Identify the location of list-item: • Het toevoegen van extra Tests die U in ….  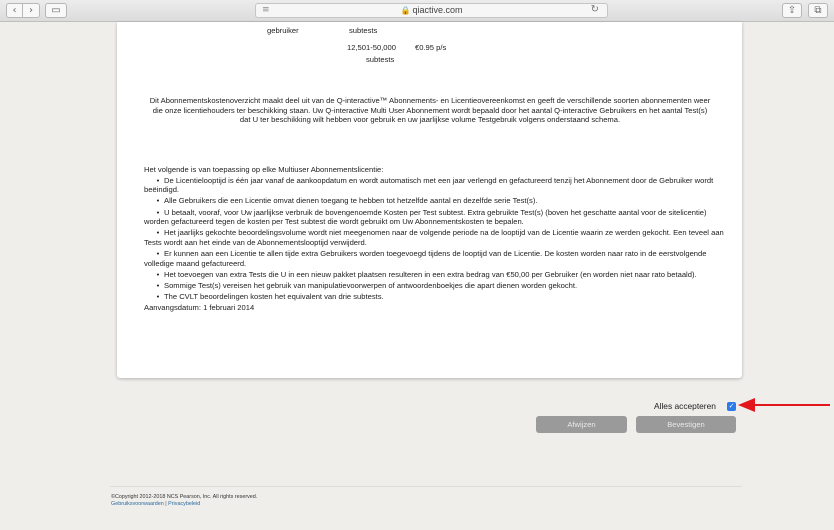
(434, 275).